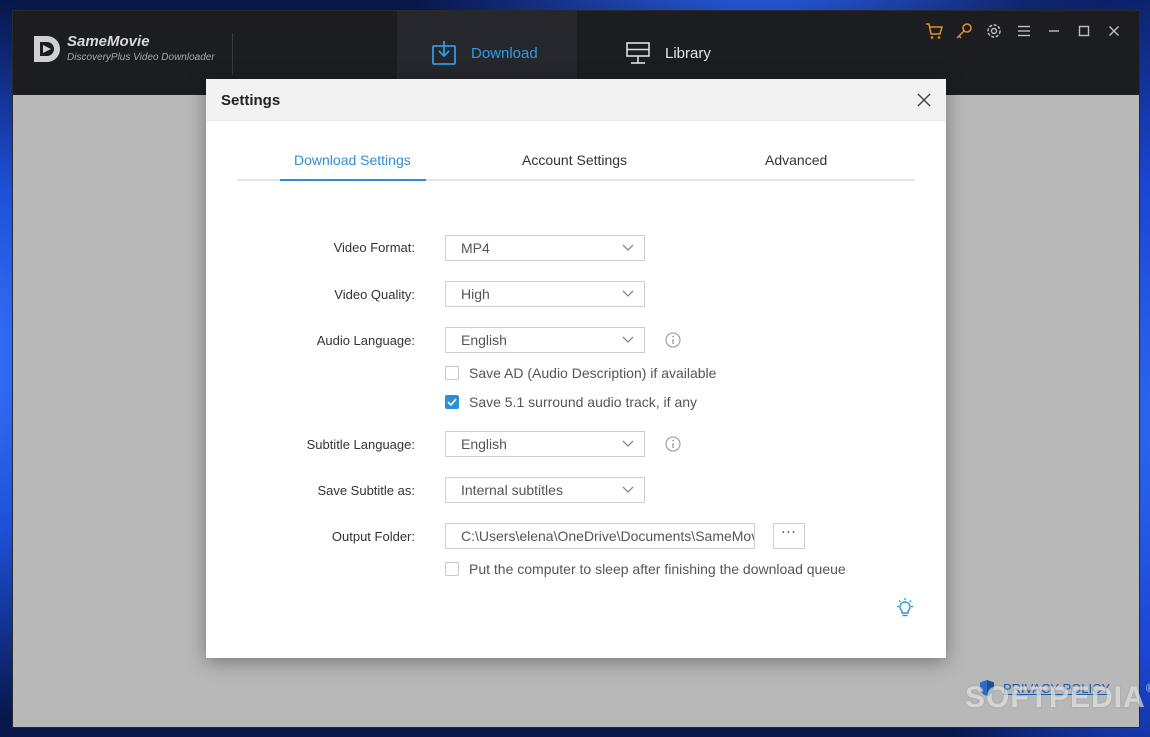 The width and height of the screenshot is (1150, 737). I want to click on nav-download-label: Download, so click(504, 53).